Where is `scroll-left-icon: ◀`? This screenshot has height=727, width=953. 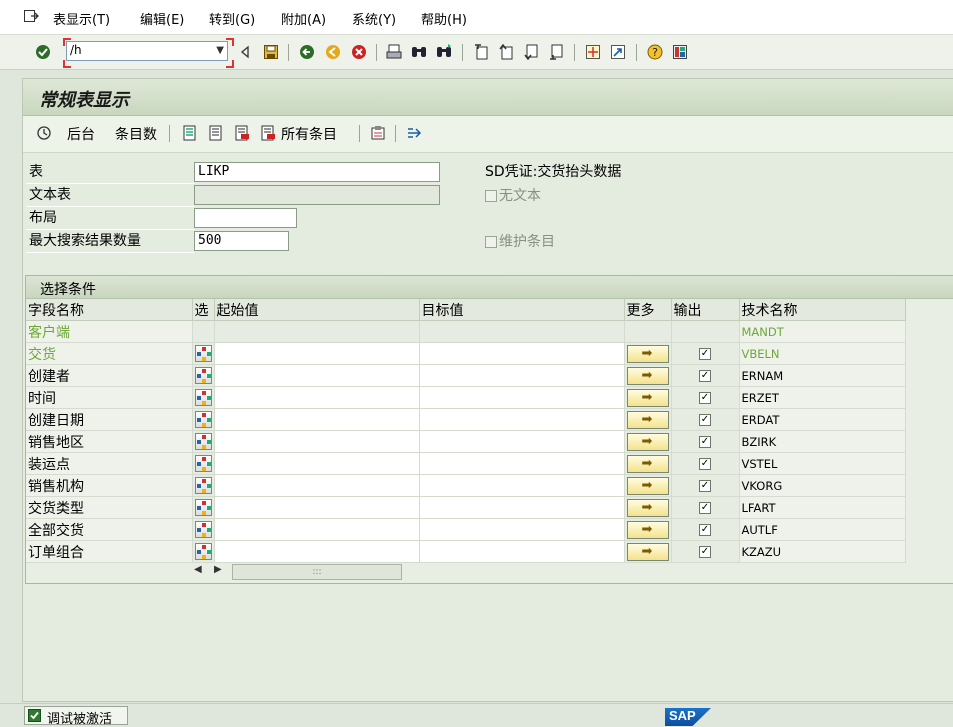 scroll-left-icon: ◀ is located at coordinates (198, 569).